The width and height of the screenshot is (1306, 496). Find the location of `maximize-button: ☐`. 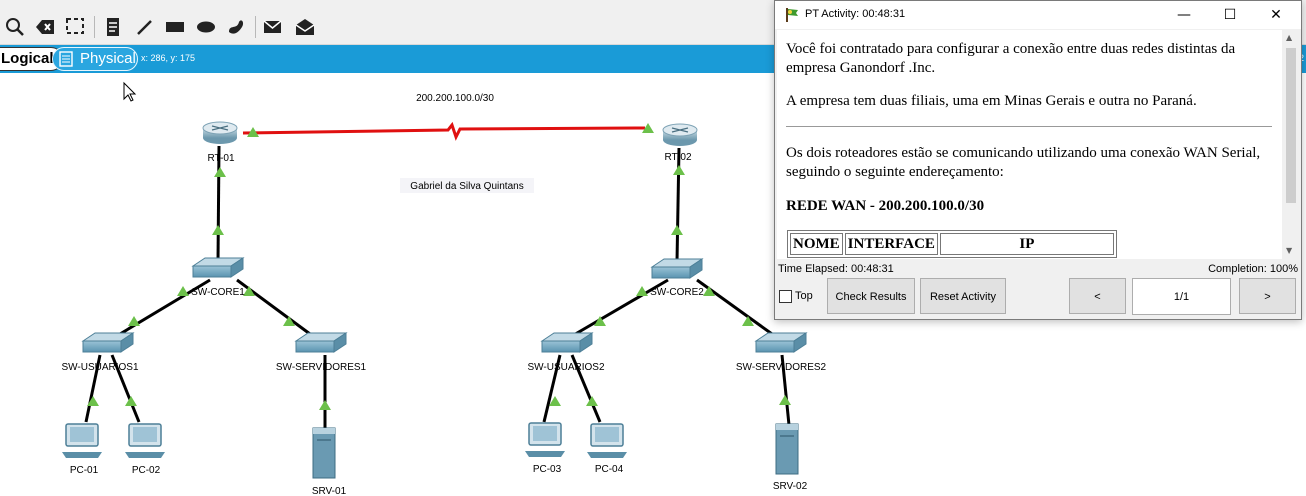

maximize-button: ☐ is located at coordinates (1230, 15).